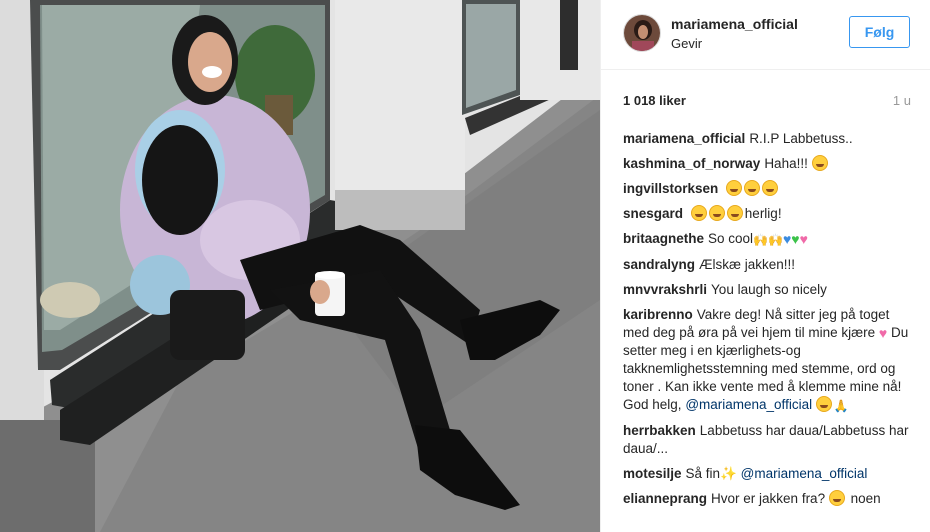  I want to click on like-count: 1 018 liker, so click(654, 100).